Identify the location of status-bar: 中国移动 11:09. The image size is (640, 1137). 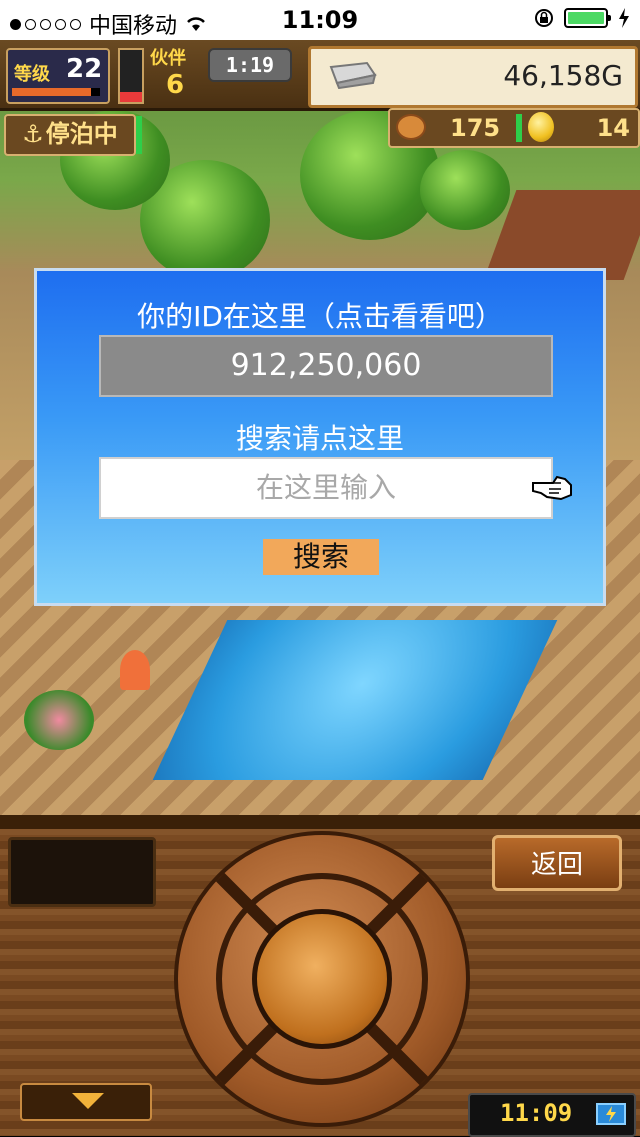
(320, 20).